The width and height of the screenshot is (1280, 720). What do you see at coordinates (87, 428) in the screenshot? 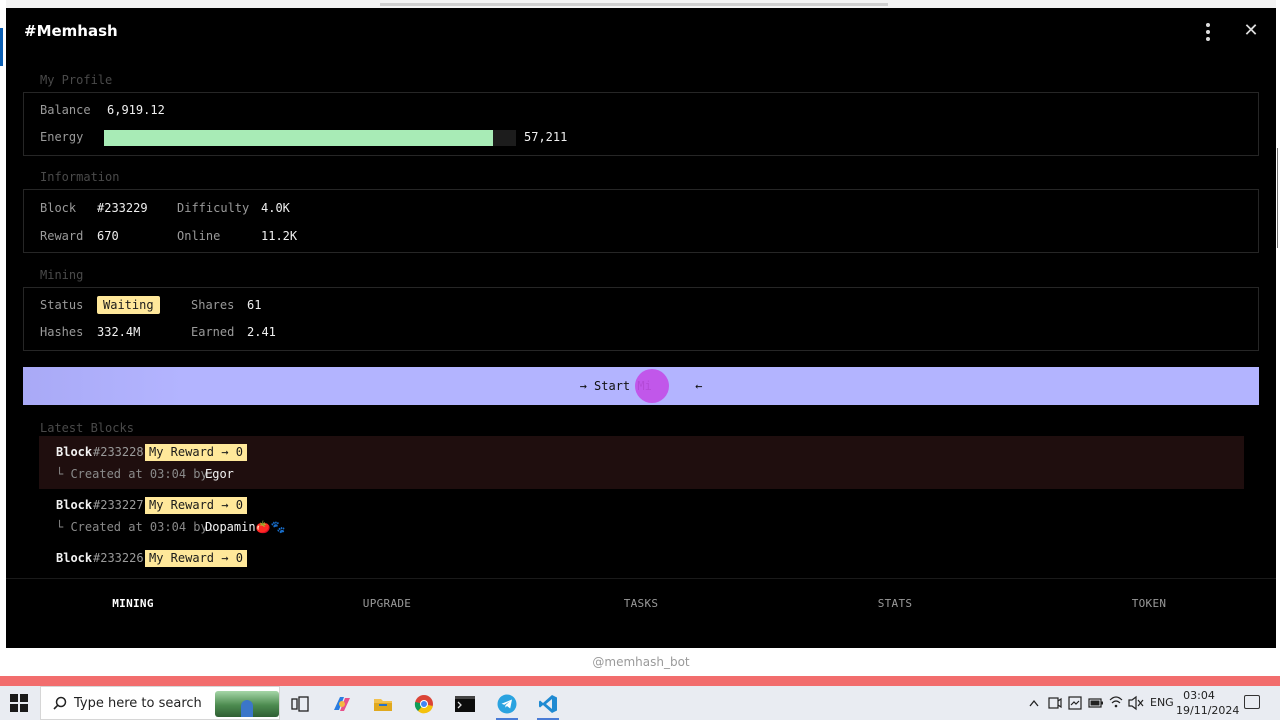
I see `latest-blocks-title: Latest Blocks` at bounding box center [87, 428].